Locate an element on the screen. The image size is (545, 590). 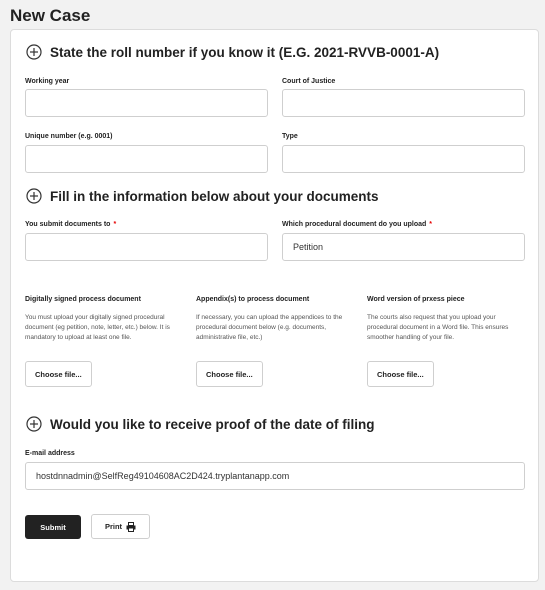
submit-to-label: You submit documents to * is located at coordinates (71, 224).